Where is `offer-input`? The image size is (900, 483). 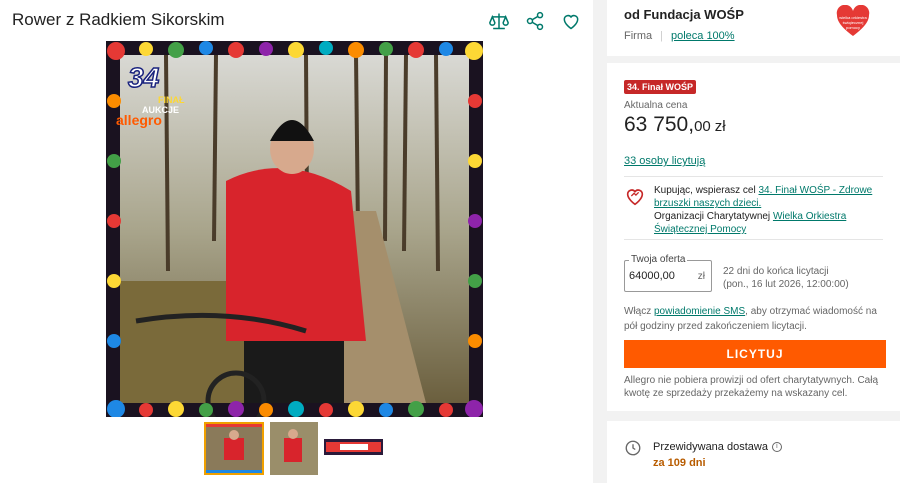
offer-input is located at coordinates (656, 276).